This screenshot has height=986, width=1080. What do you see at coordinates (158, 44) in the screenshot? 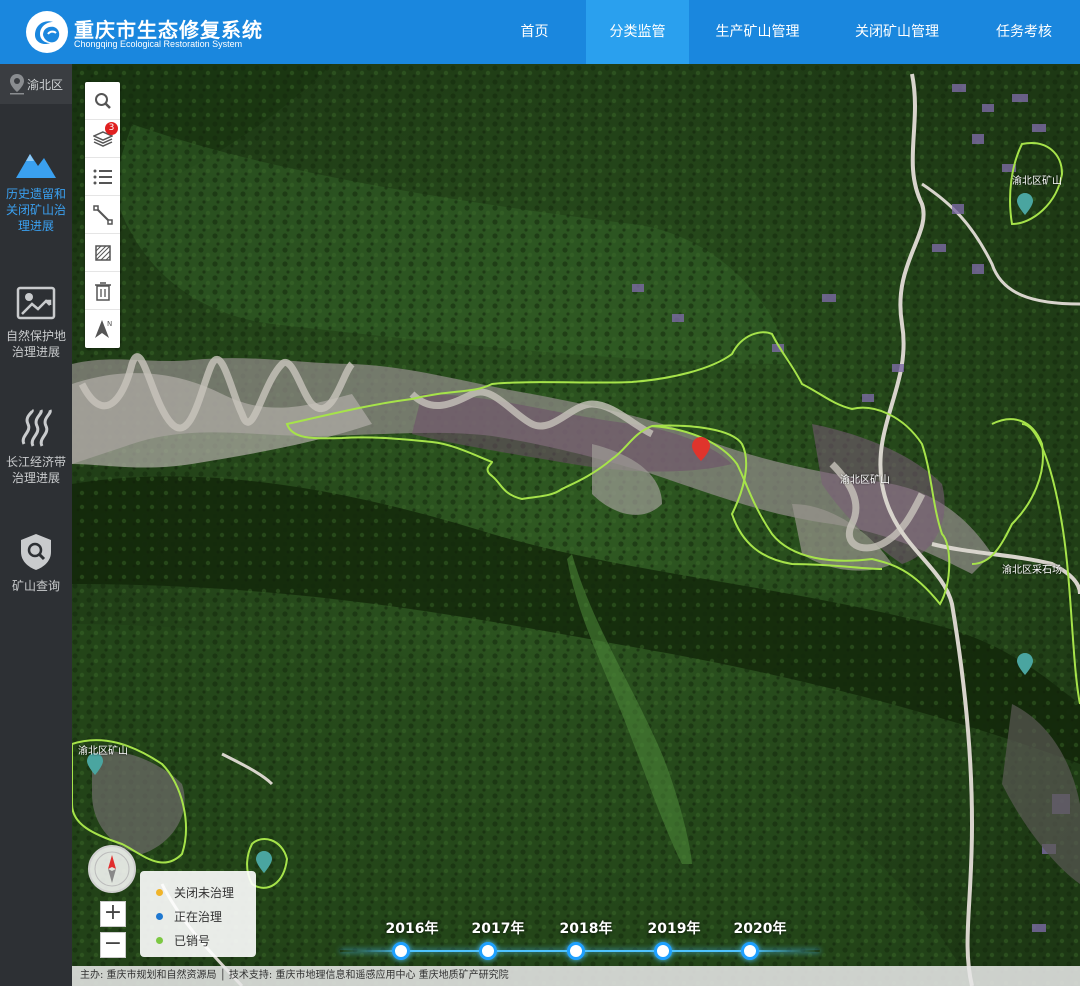
I see `app-subtitle: Chongqing Ecological Restoration System` at bounding box center [158, 44].